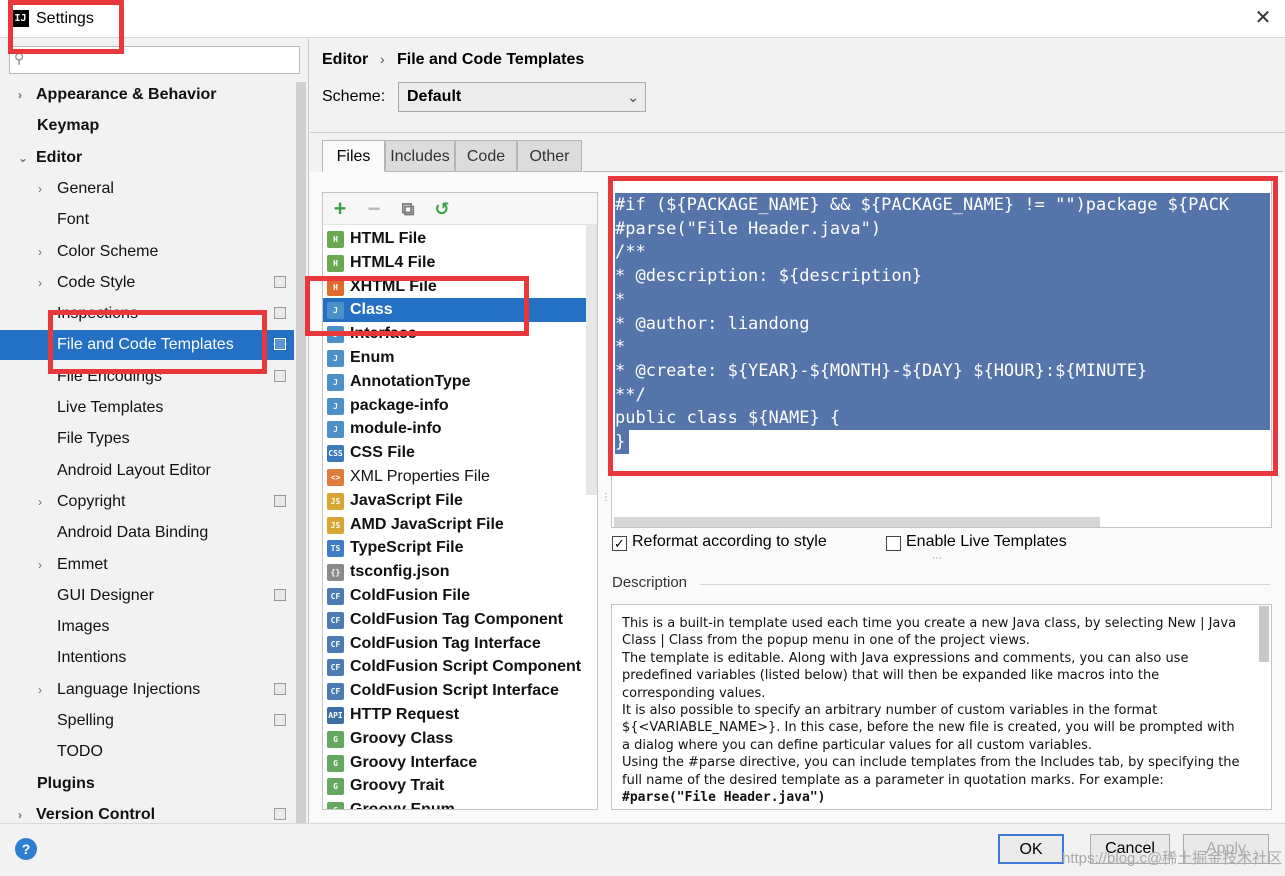 The width and height of the screenshot is (1285, 876). What do you see at coordinates (147, 752) in the screenshot?
I see `sidebar-item: TODO` at bounding box center [147, 752].